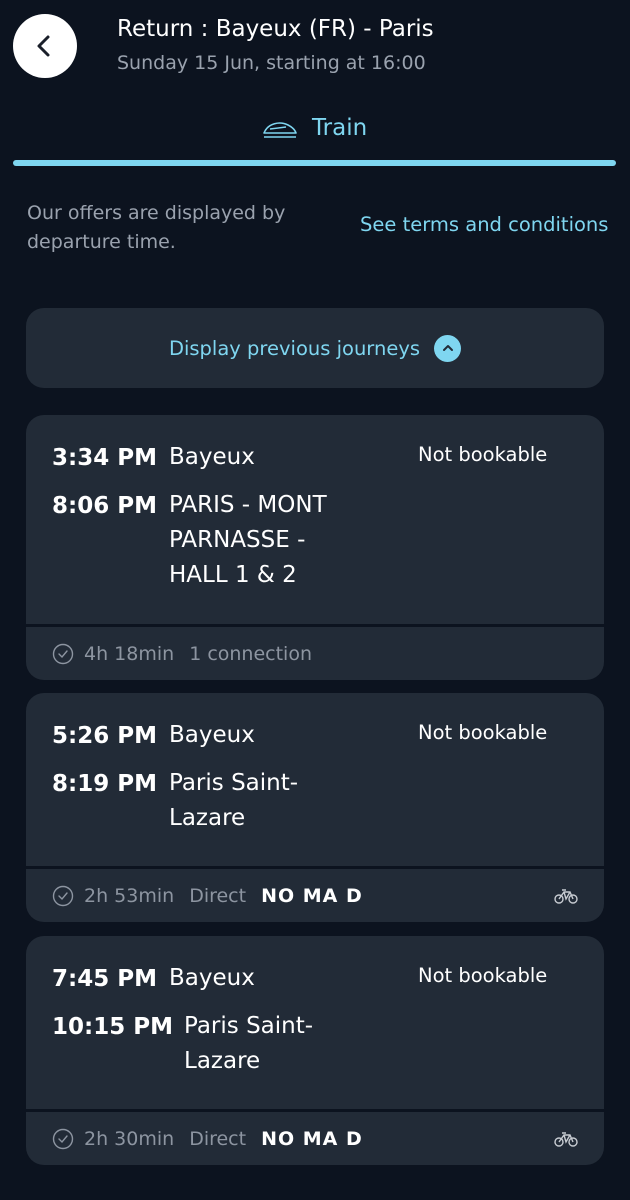 Image resolution: width=630 pixels, height=1200 pixels. Describe the element at coordinates (104, 506) in the screenshot. I see `arrival-time: 8:06 PM` at that location.